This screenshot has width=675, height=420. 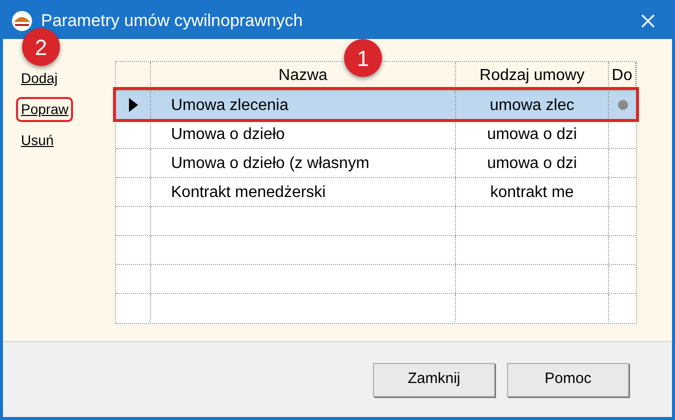 I want to click on close-icon, so click(x=648, y=21).